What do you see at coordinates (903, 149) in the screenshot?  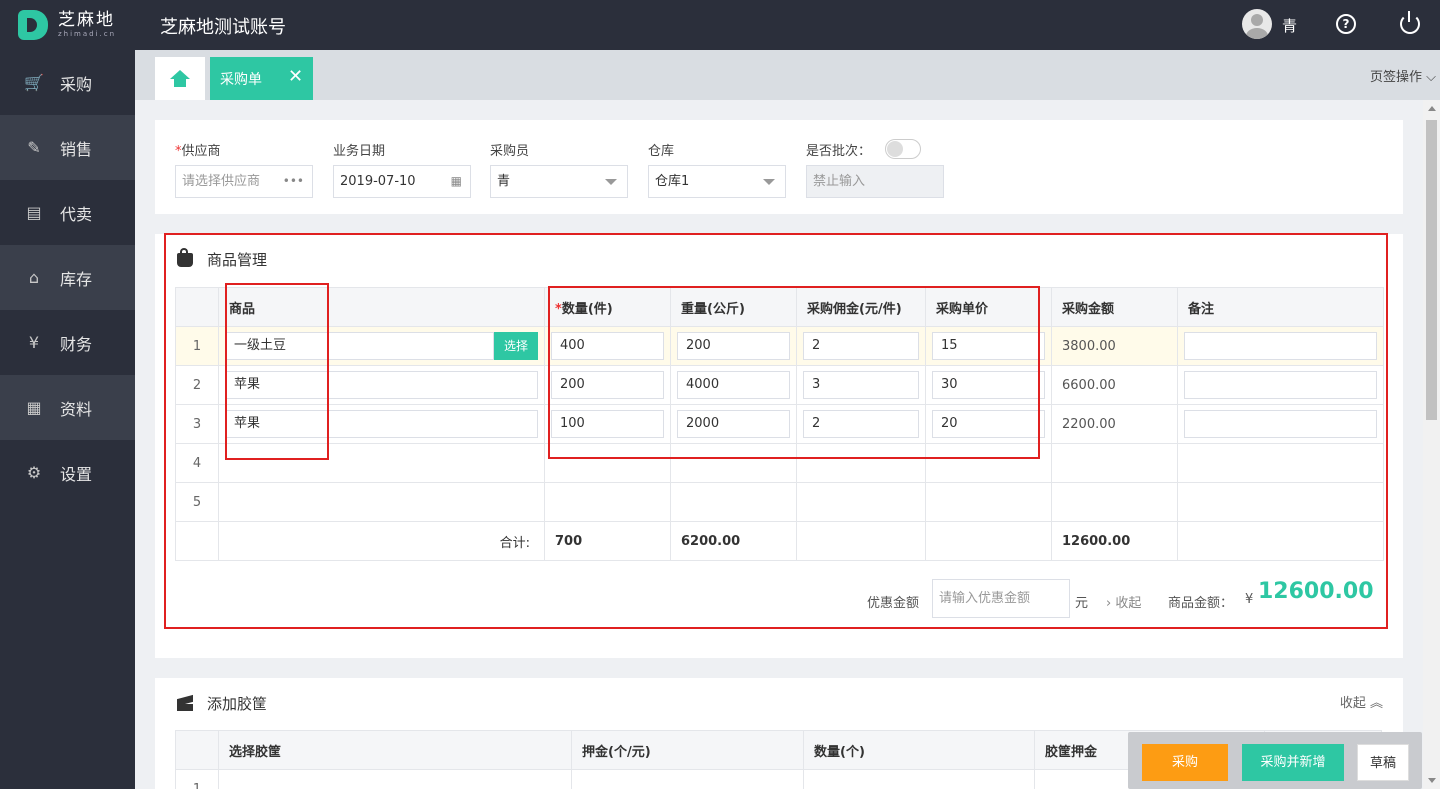 I see `batch-toggle` at bounding box center [903, 149].